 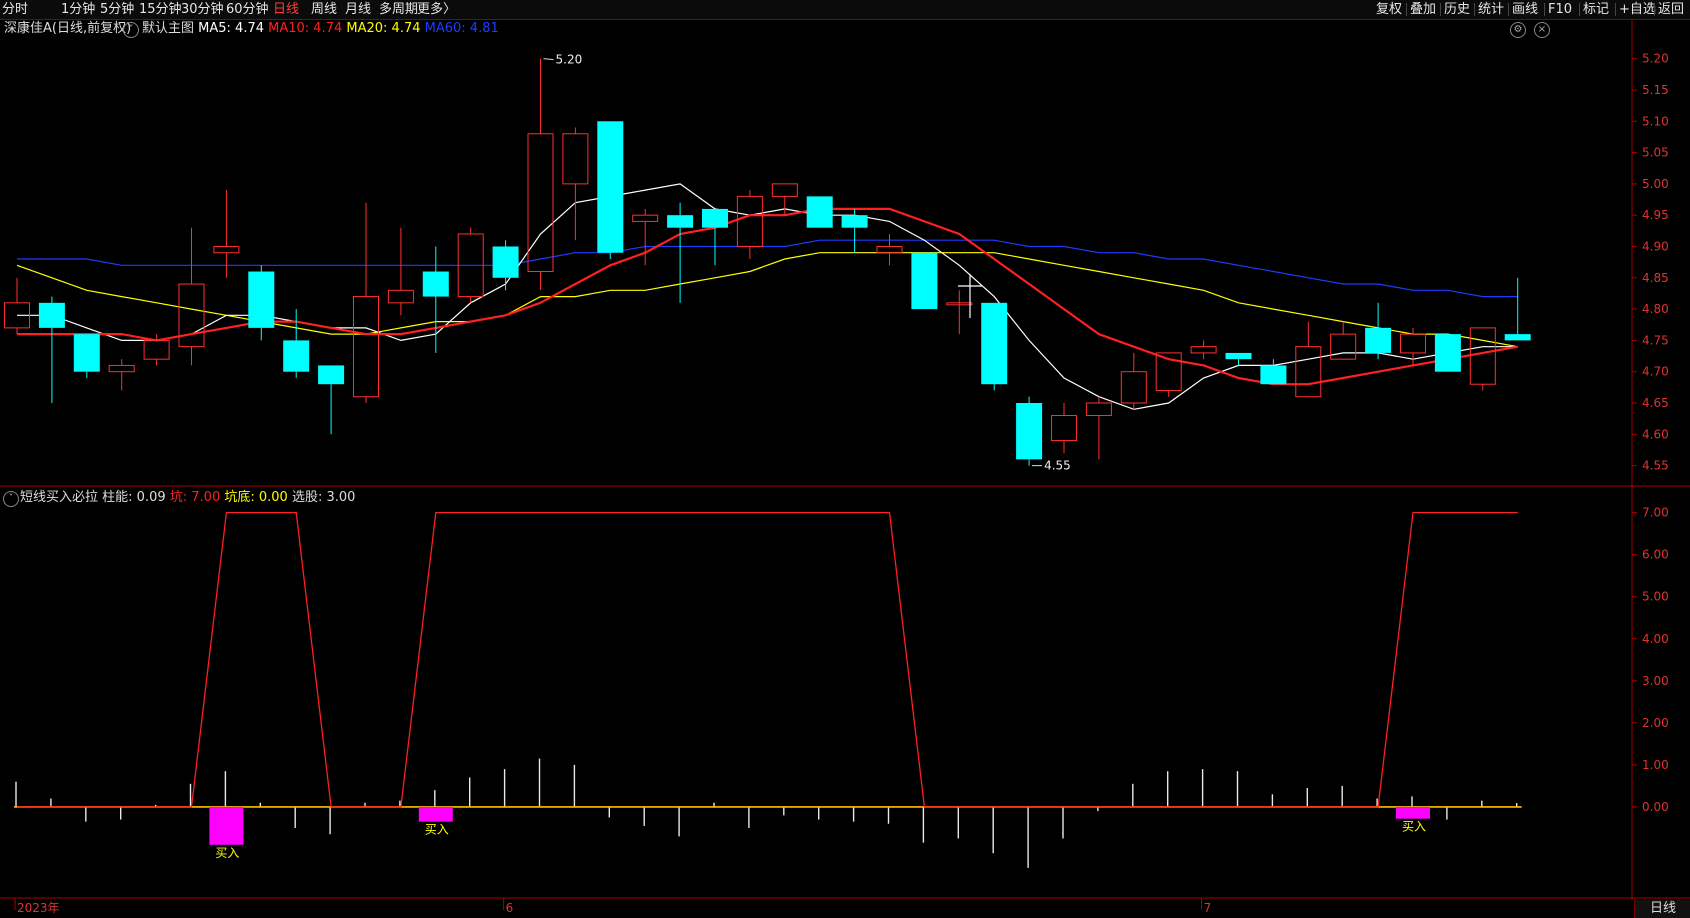 I want to click on price-tick-label: 4.75, so click(x=1655, y=340).